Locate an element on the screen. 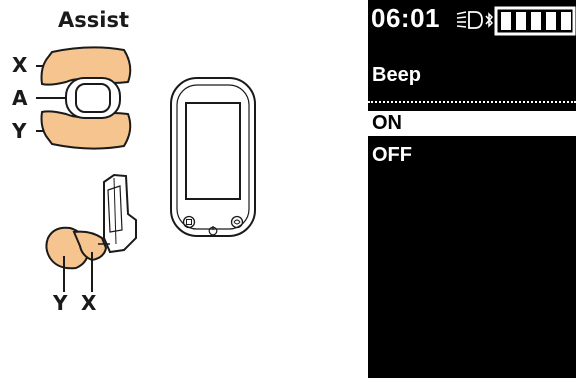 This screenshot has width=576, height=378. label-a: A is located at coordinates (20, 98).